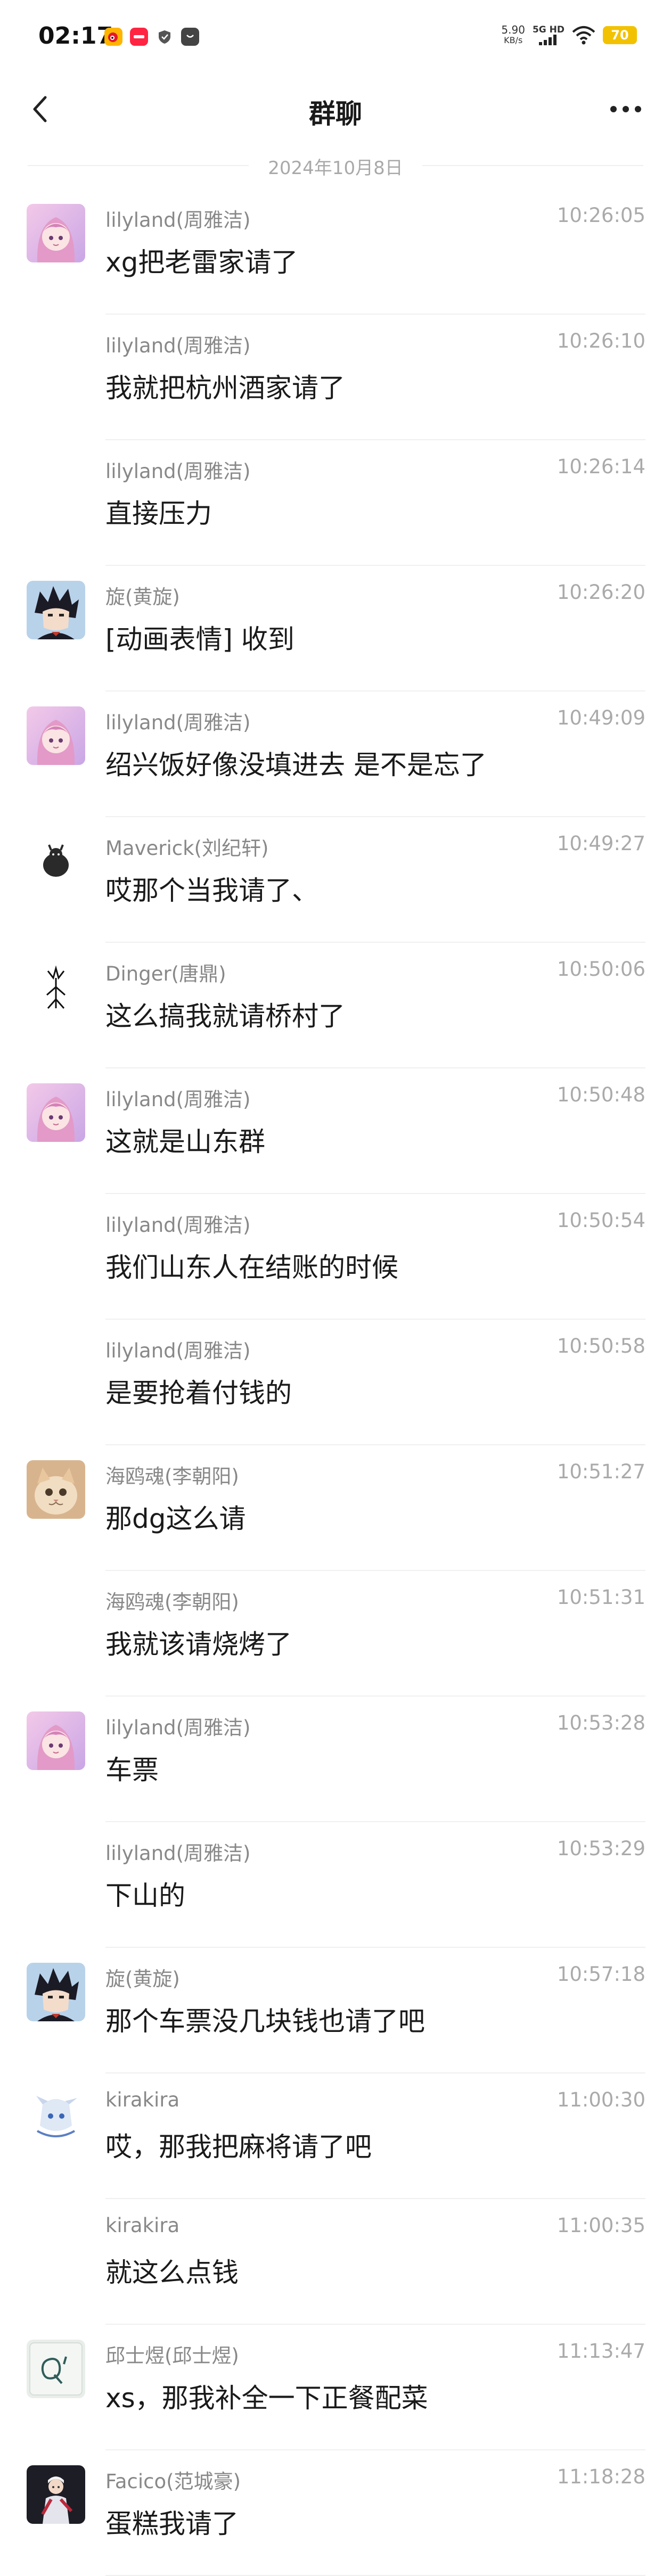  Describe the element at coordinates (601, 1597) in the screenshot. I see `message-time: 10:51:31` at that location.